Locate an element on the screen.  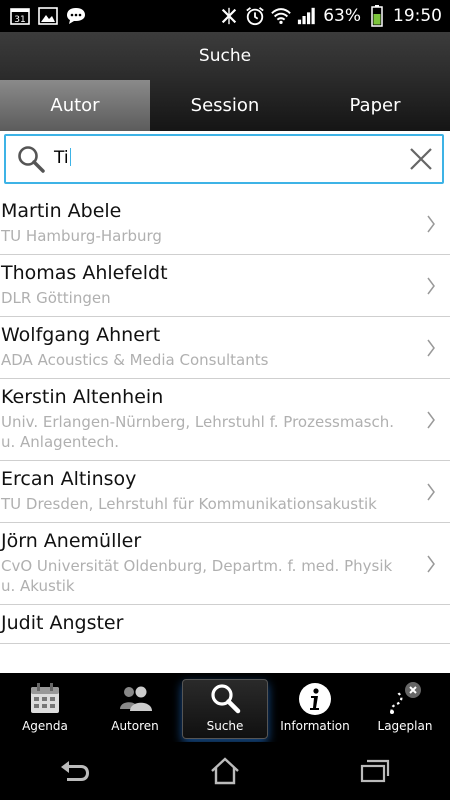
list-item: Thomas Ahlefeldt DLR Göttingen is located at coordinates (225, 286).